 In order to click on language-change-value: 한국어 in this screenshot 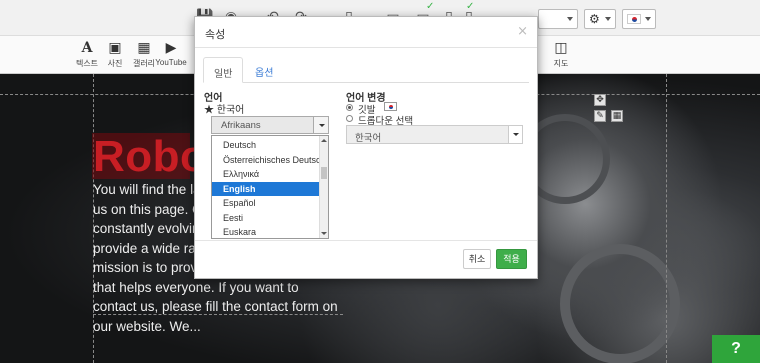, I will do `click(368, 138)`.